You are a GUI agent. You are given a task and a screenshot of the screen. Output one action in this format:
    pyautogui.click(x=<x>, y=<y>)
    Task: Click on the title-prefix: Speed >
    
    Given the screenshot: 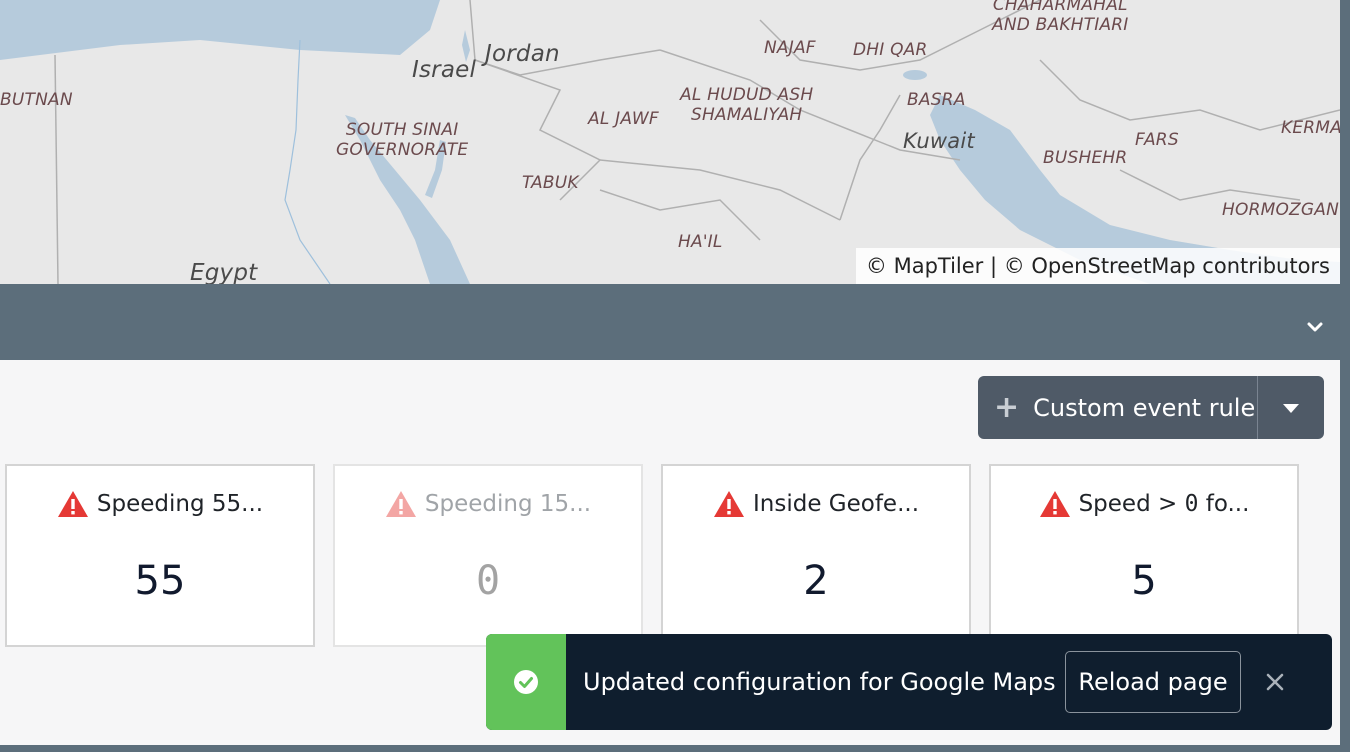 What is the action you would take?
    pyautogui.click(x=1131, y=504)
    